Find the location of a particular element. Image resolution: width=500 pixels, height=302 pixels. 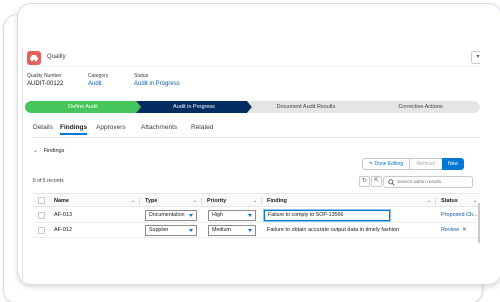

path-step-define-audit: Define Audit is located at coordinates (83, 107).